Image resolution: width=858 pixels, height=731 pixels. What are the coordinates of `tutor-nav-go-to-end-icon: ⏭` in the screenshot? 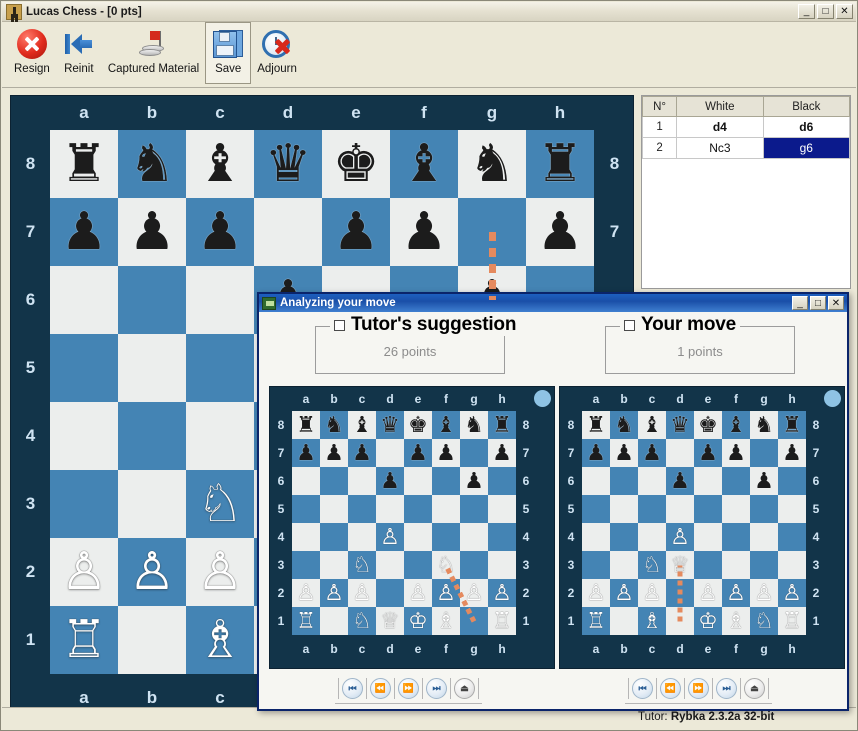 It's located at (436, 688).